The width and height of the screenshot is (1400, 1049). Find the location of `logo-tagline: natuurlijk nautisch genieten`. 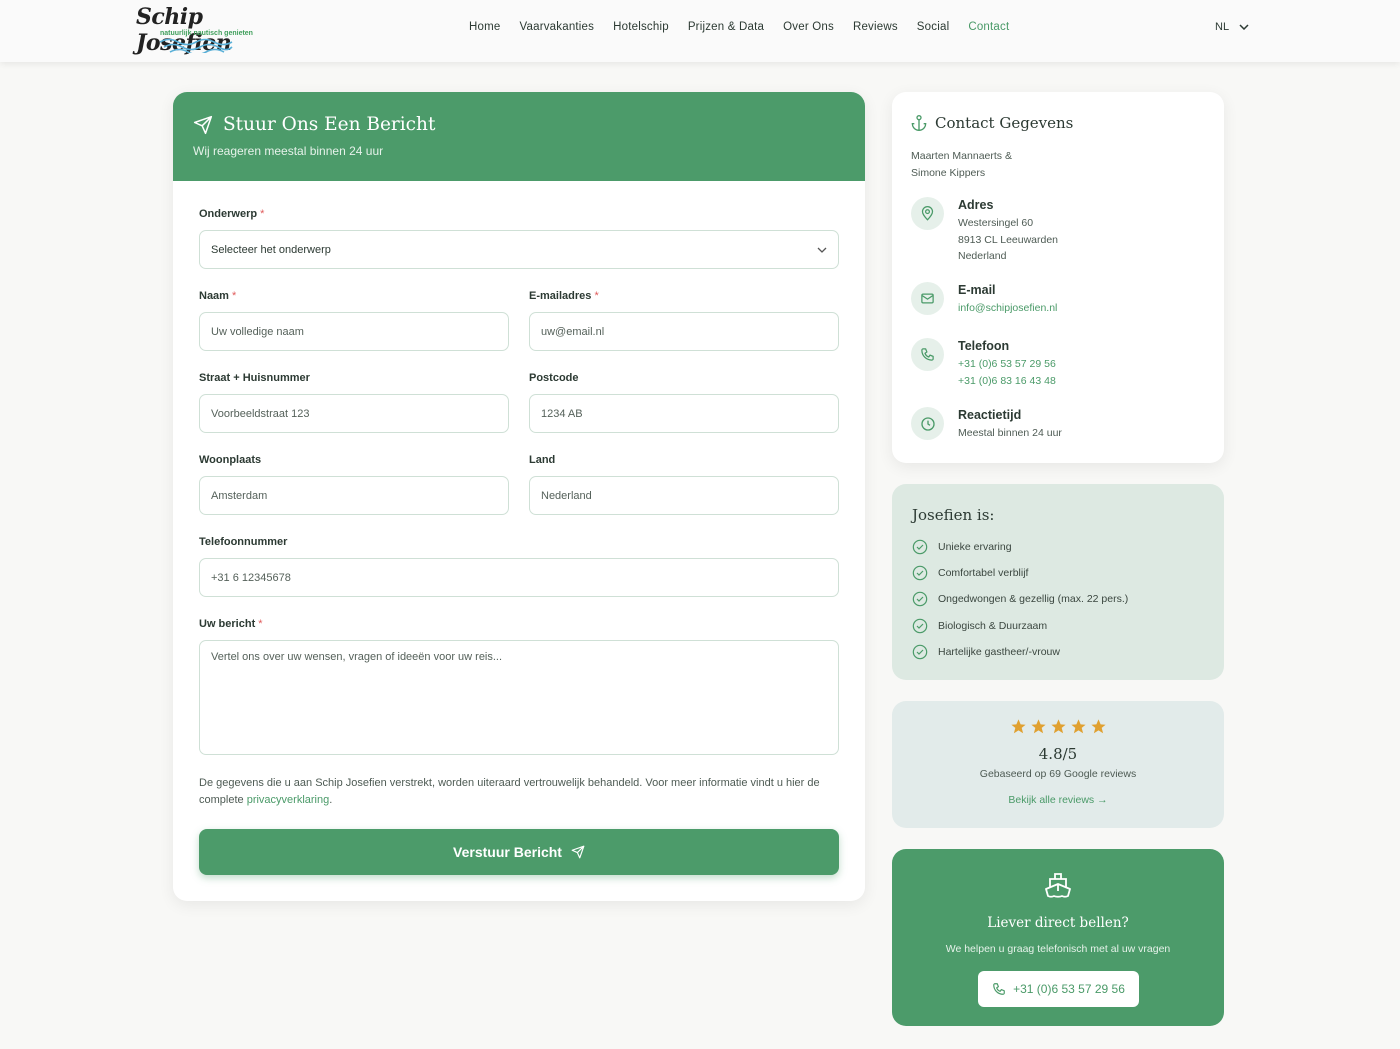

logo-tagline: natuurlijk nautisch genieten is located at coordinates (206, 33).